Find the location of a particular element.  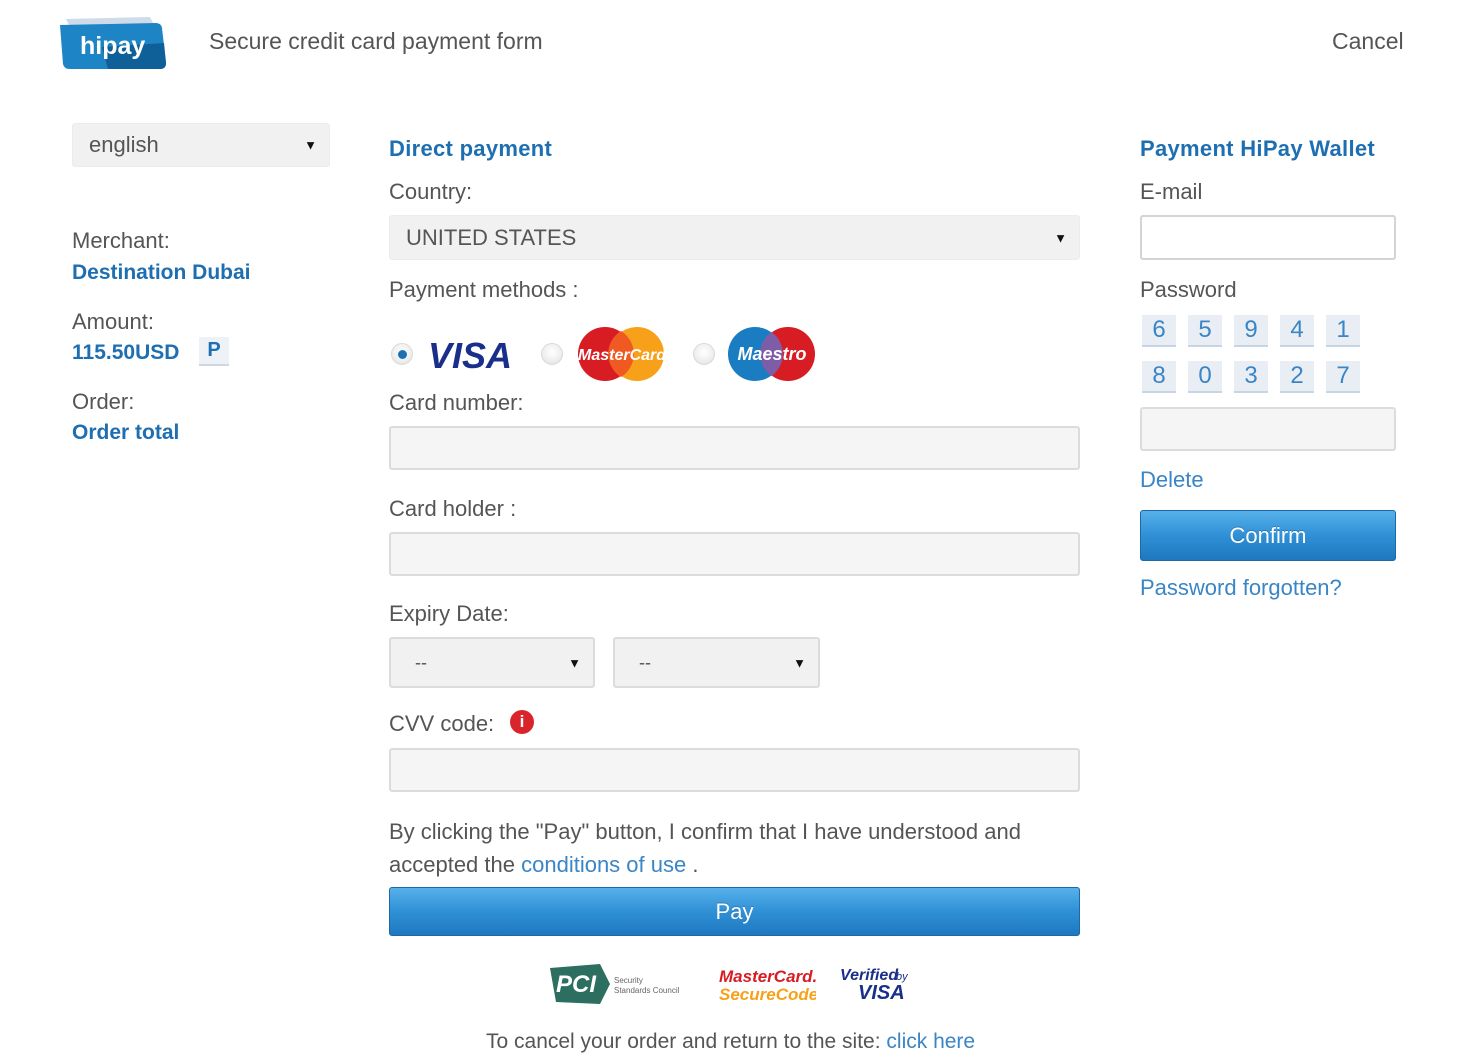

svg-text: Security is located at coordinates (628, 980).